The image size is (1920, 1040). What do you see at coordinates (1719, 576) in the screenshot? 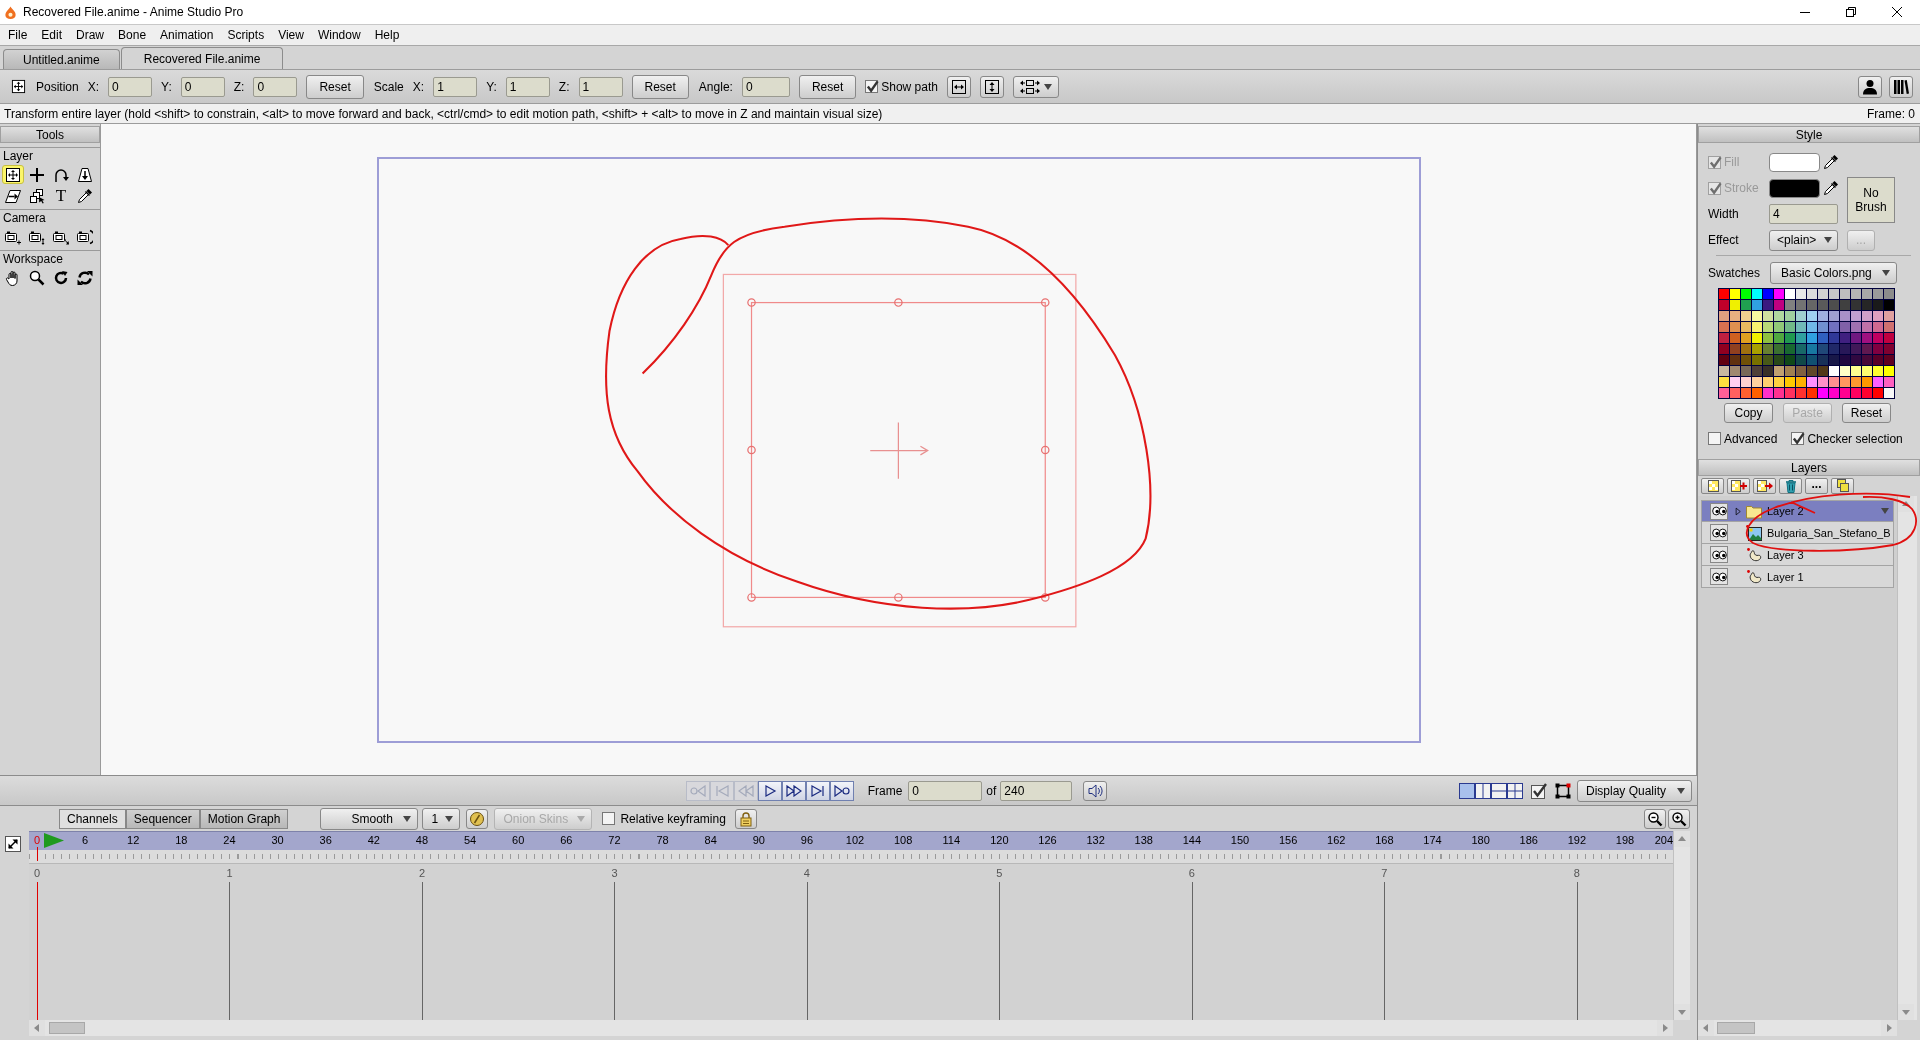
I see `visibility-toggle` at bounding box center [1719, 576].